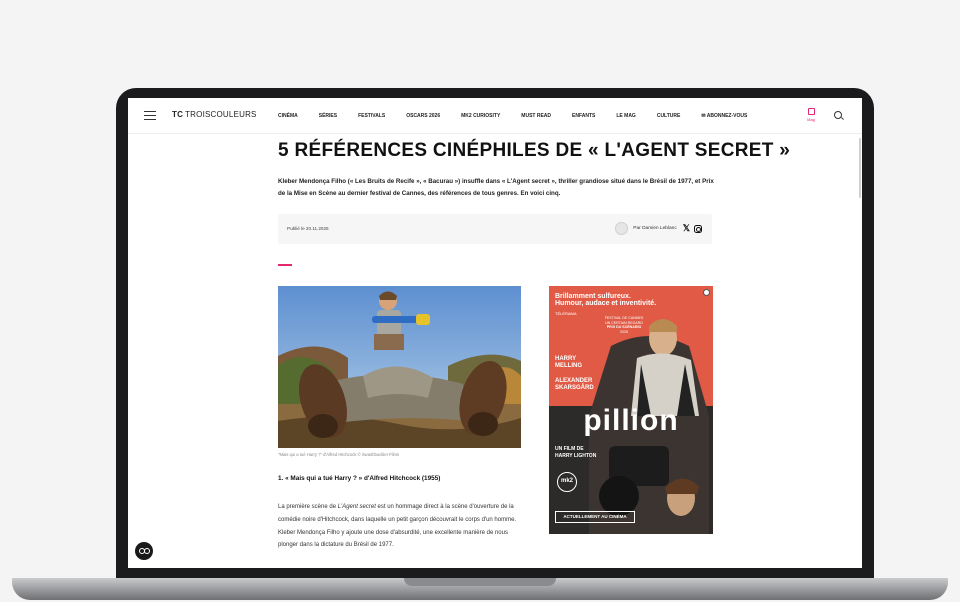 The height and width of the screenshot is (602, 960). Describe the element at coordinates (625, 116) in the screenshot. I see `nav-item-le-mag: LE MAG` at that location.